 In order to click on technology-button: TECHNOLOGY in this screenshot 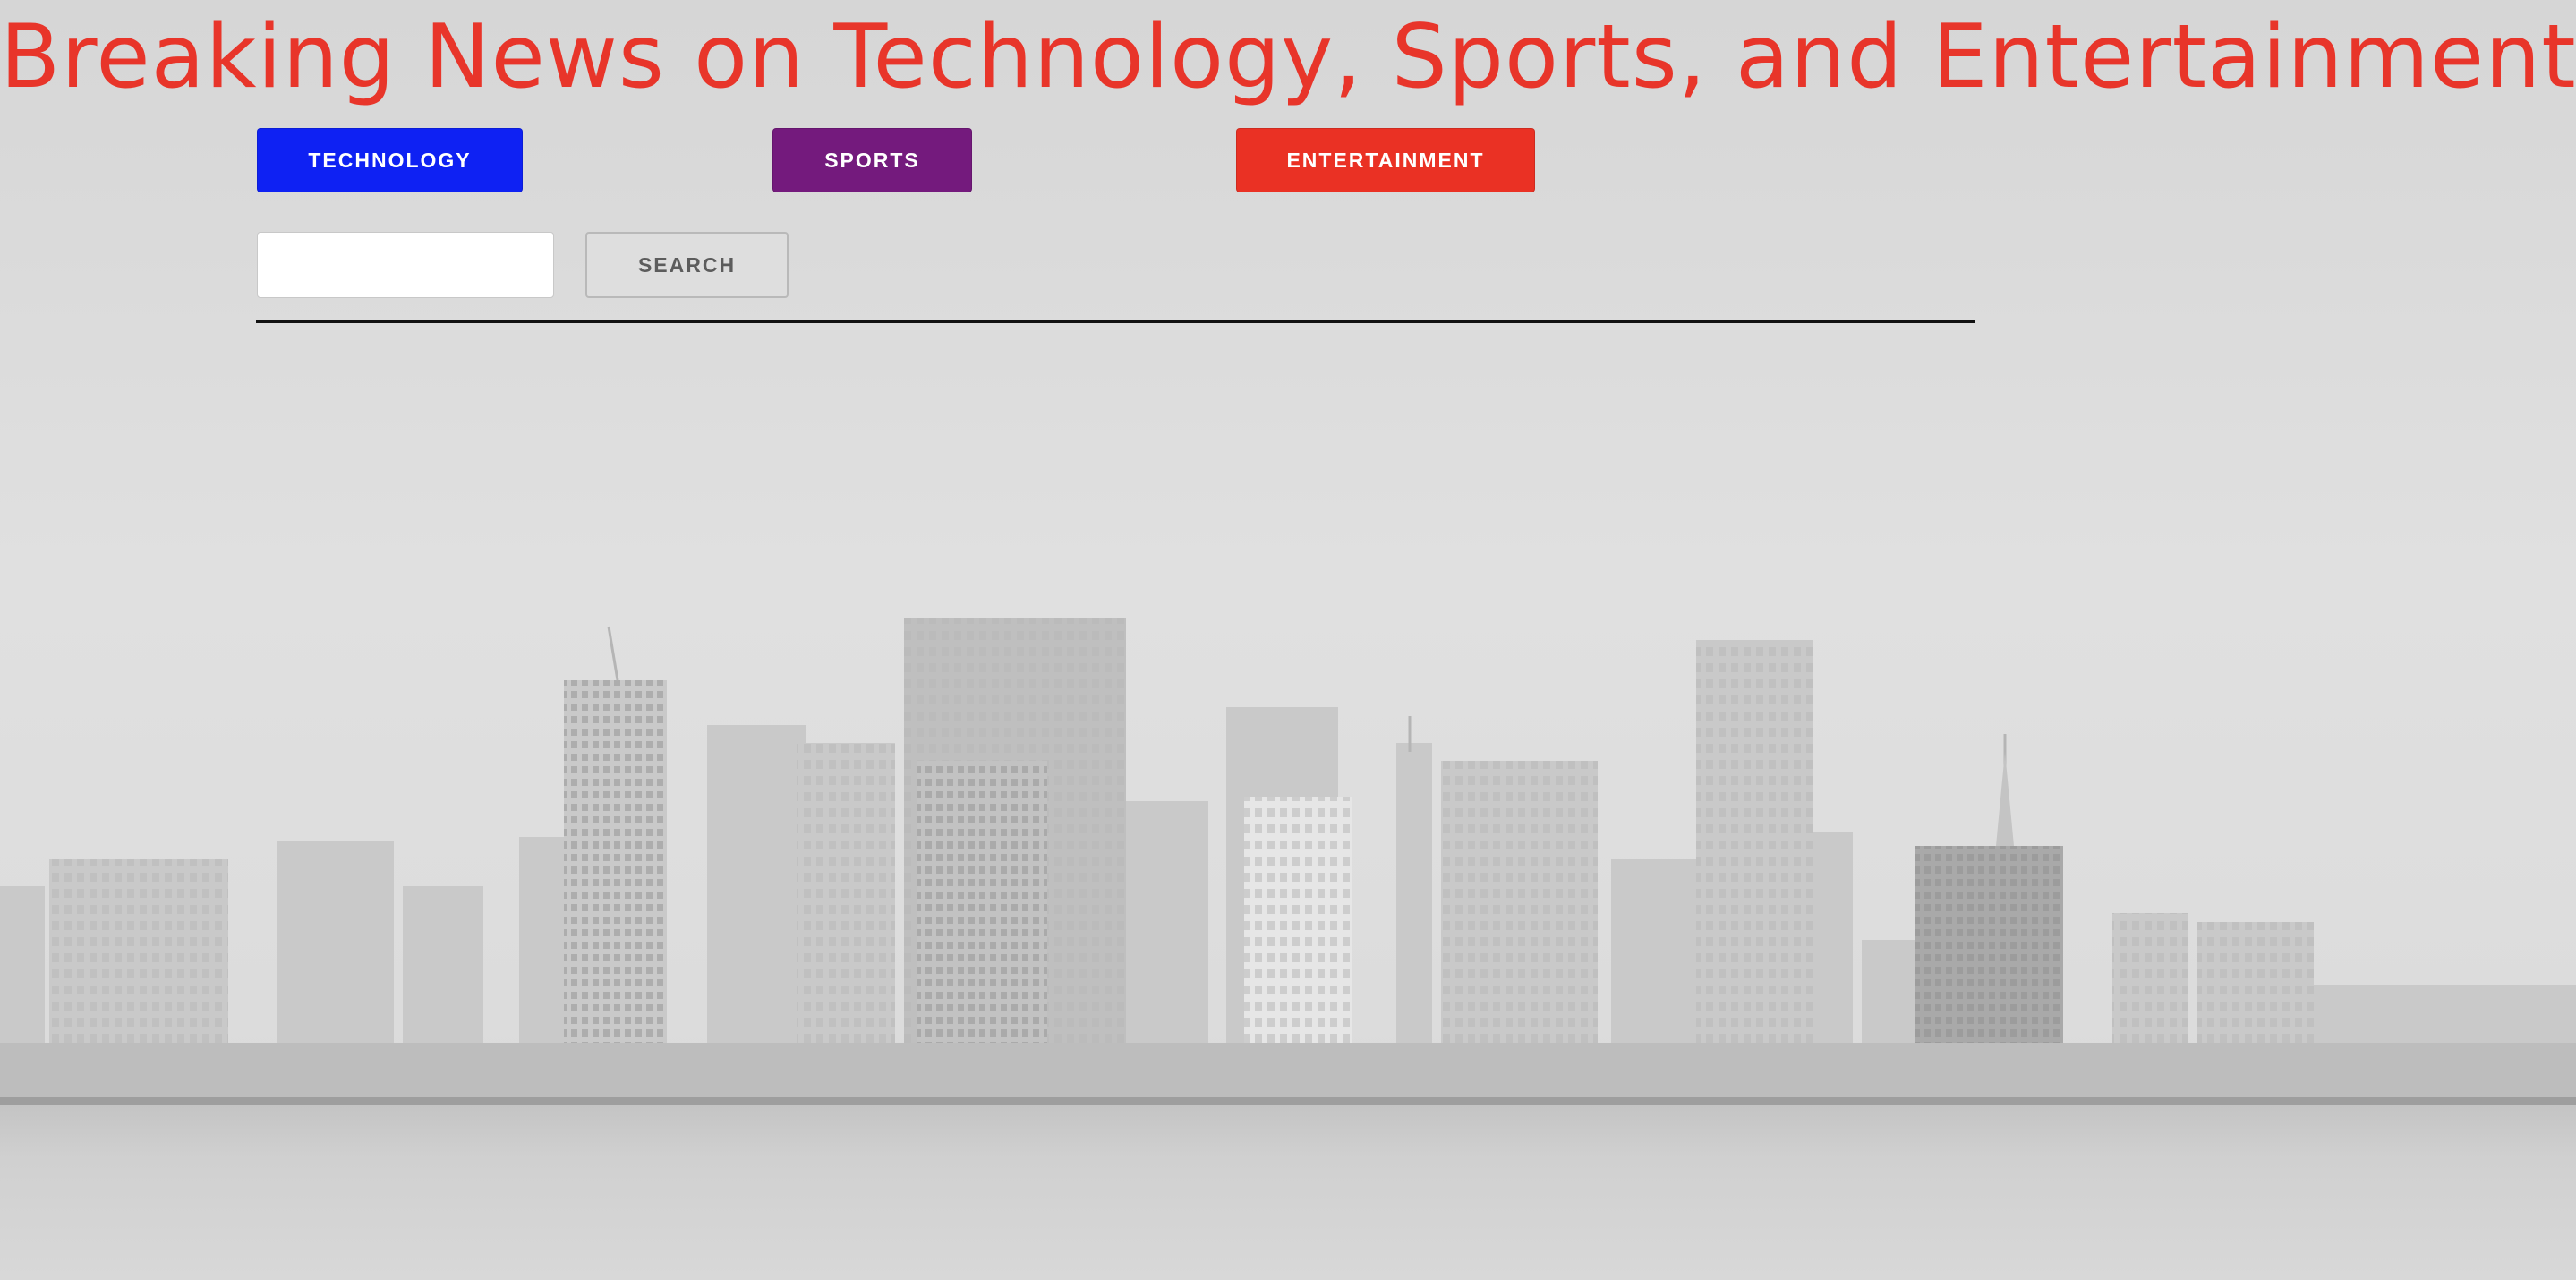, I will do `click(390, 160)`.